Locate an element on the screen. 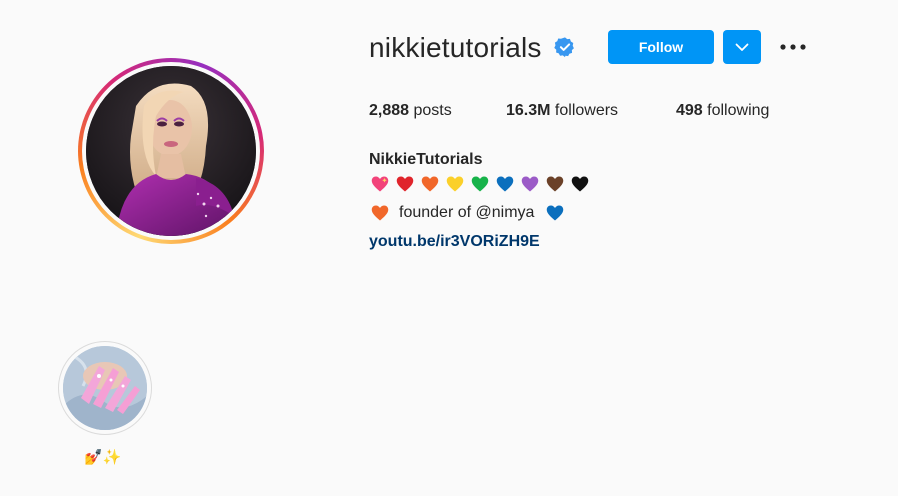 The image size is (898, 496). profile-avatar-story-ring is located at coordinates (171, 151).